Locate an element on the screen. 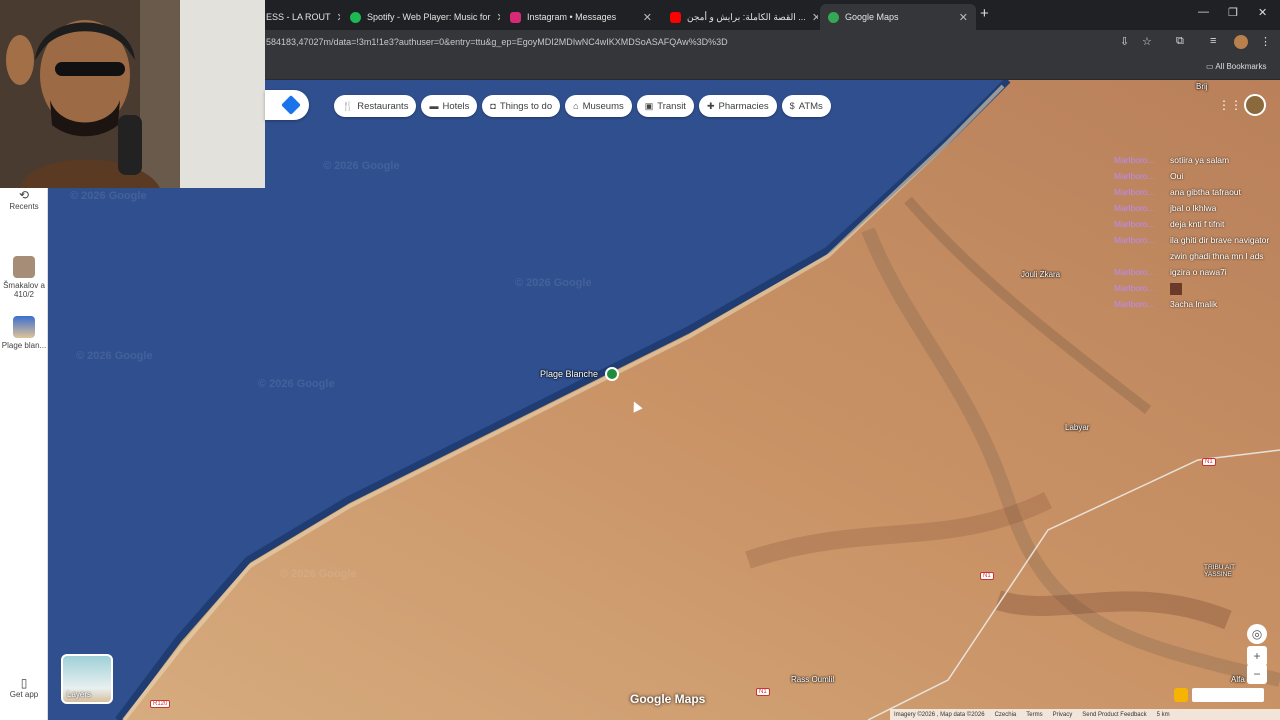 The height and width of the screenshot is (720, 1280). scale-bar: 5 km is located at coordinates (1163, 715).